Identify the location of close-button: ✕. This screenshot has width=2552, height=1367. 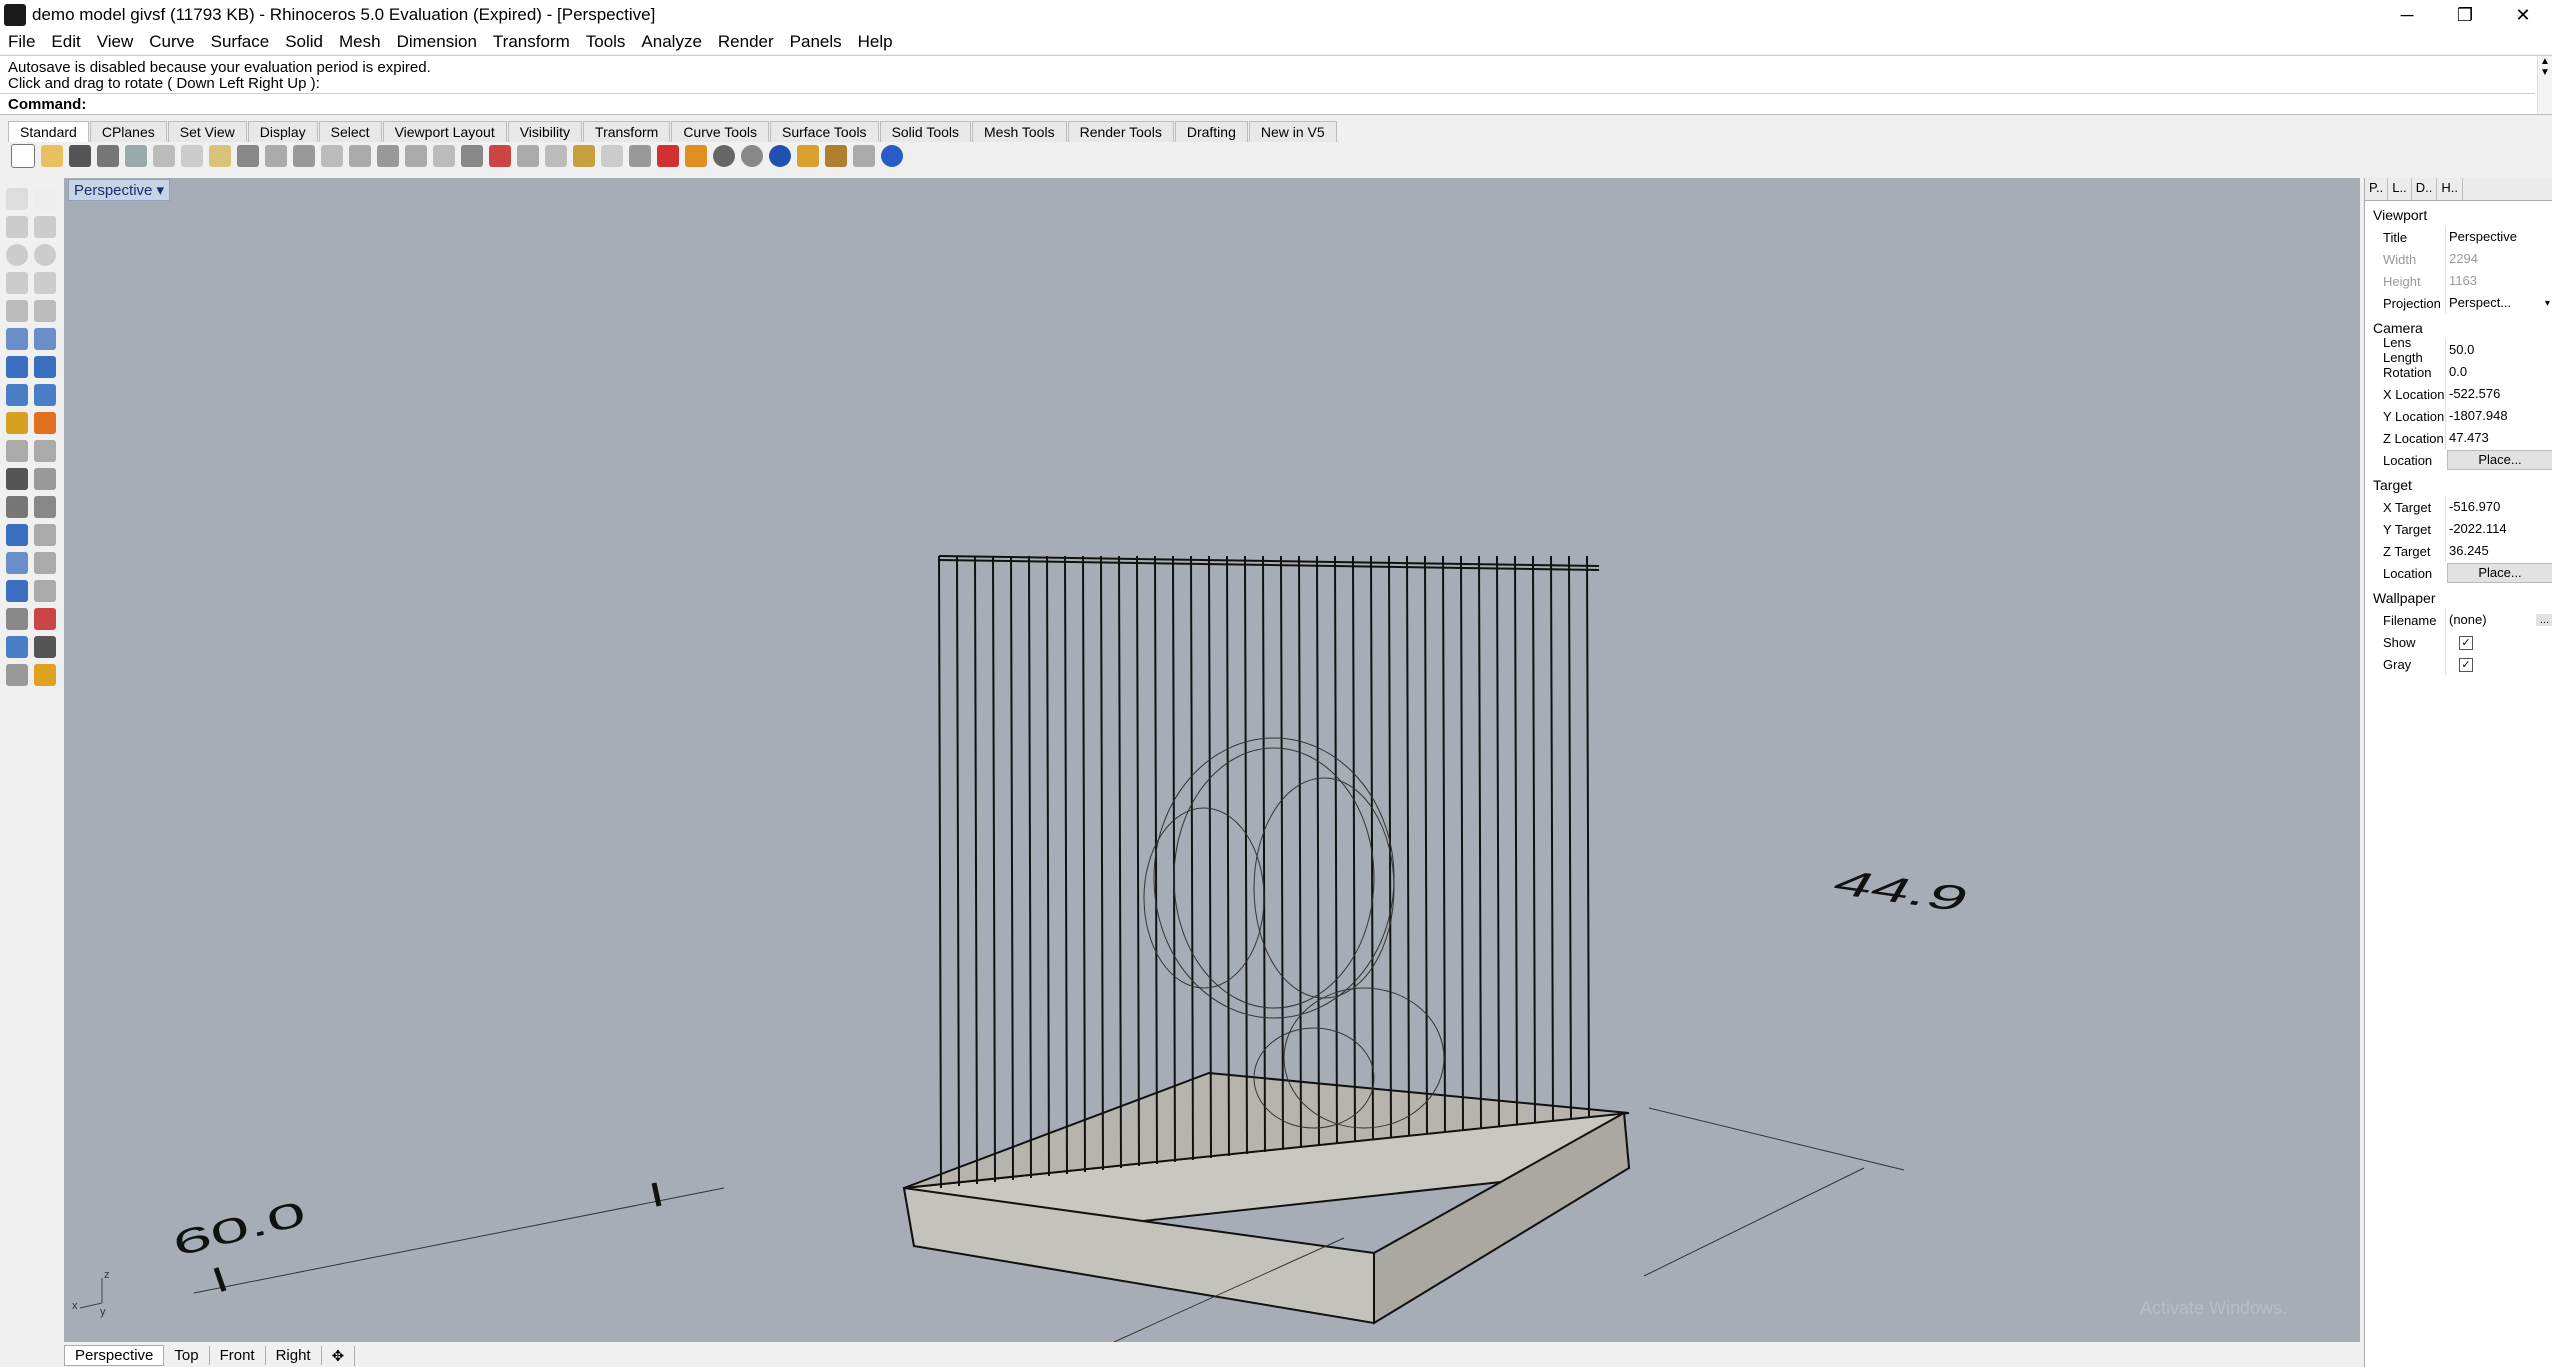
(2523, 15).